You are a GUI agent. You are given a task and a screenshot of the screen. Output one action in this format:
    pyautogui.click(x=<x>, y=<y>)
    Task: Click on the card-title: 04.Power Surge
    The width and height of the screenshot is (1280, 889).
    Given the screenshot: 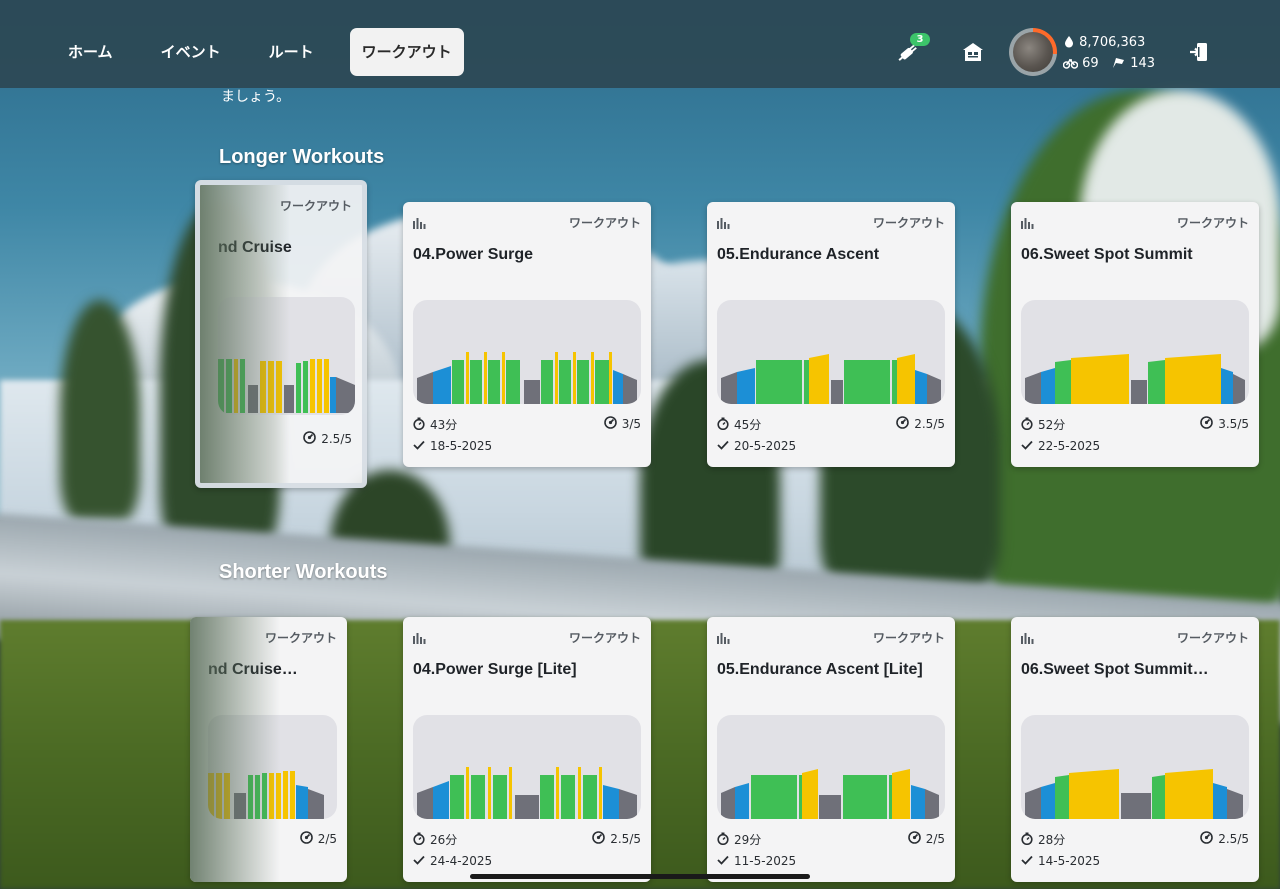 What is the action you would take?
    pyautogui.click(x=473, y=254)
    